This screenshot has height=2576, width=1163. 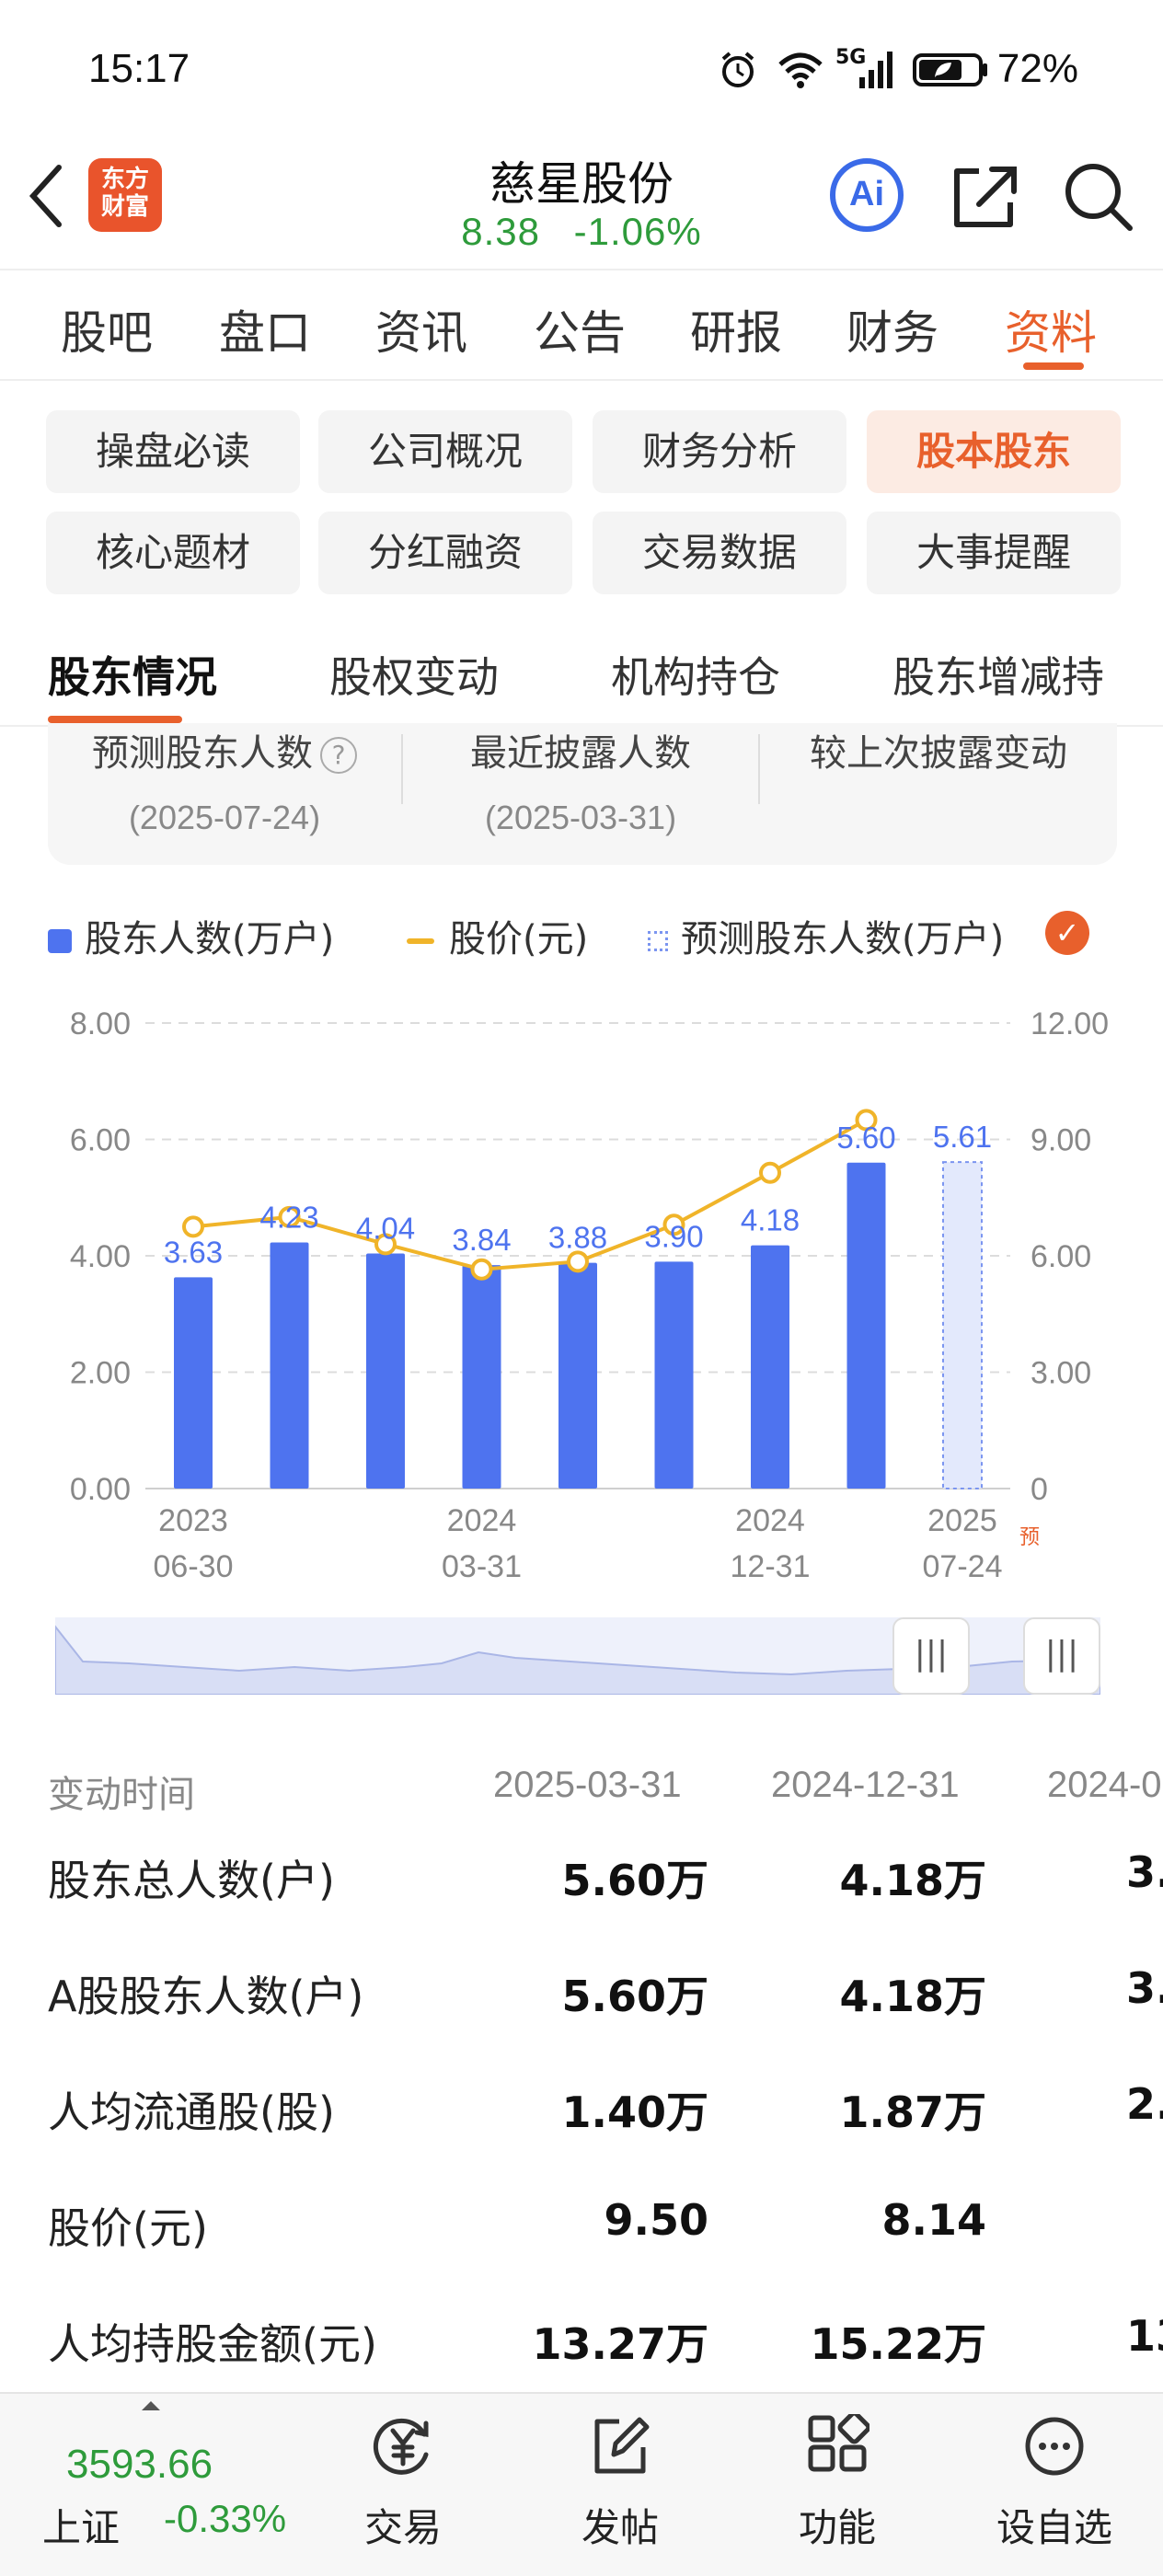 I want to click on wifi-icon, so click(x=801, y=70).